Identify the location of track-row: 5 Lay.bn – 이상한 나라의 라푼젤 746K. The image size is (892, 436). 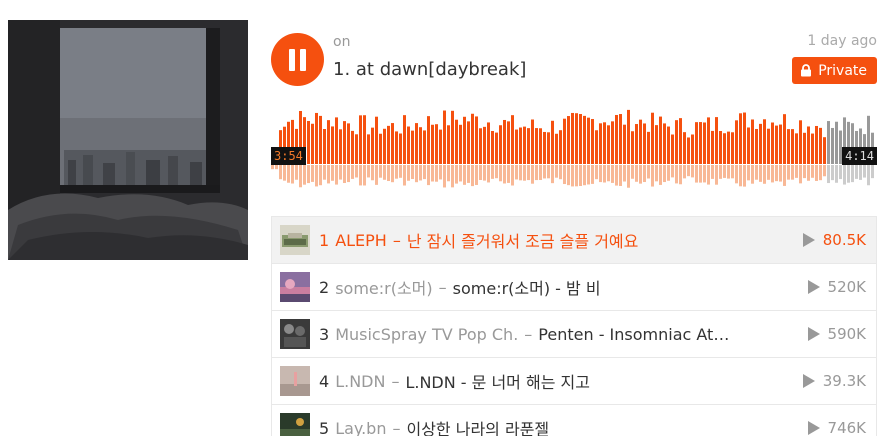
(574, 420).